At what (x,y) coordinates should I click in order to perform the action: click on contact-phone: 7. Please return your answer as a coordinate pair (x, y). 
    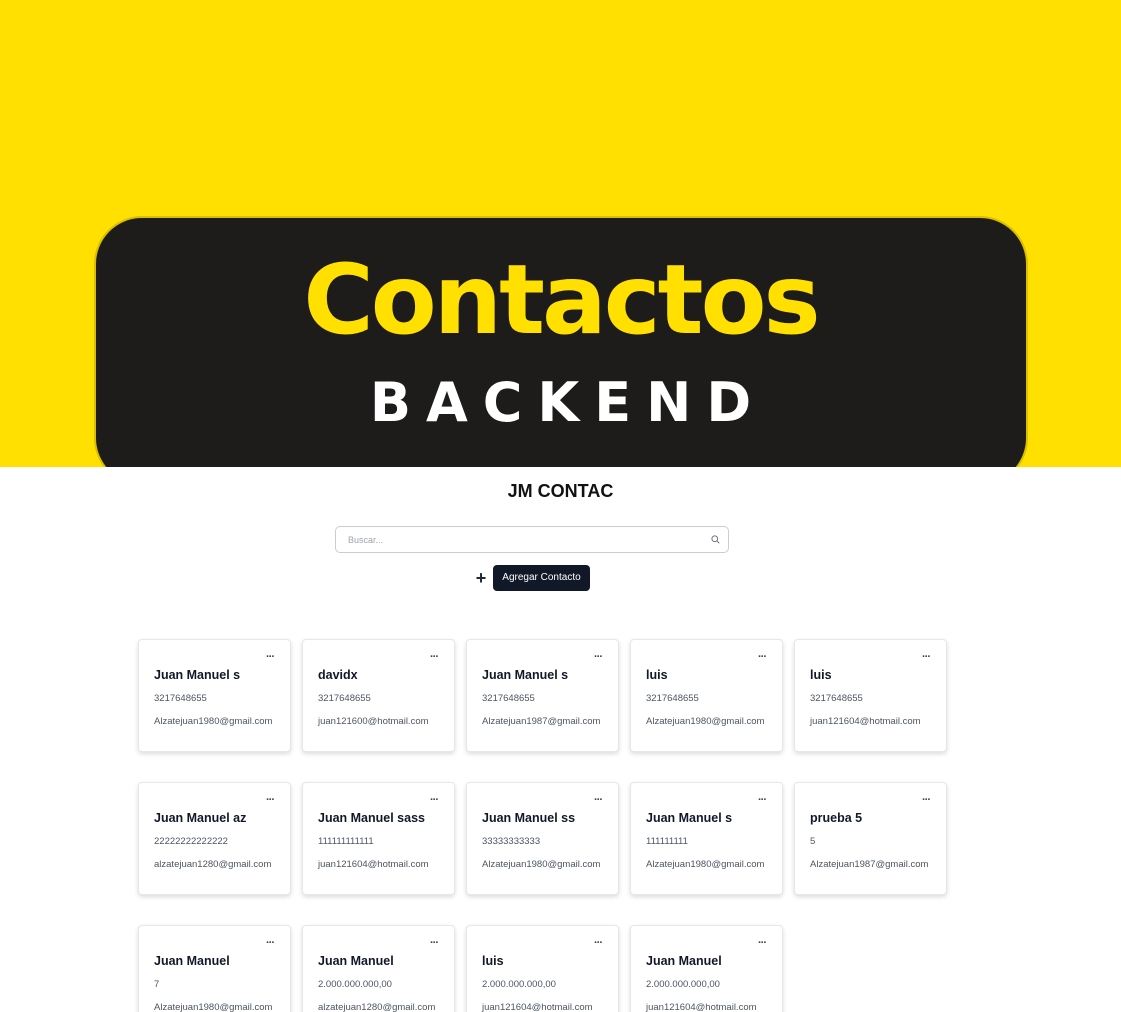
    Looking at the image, I should click on (157, 984).